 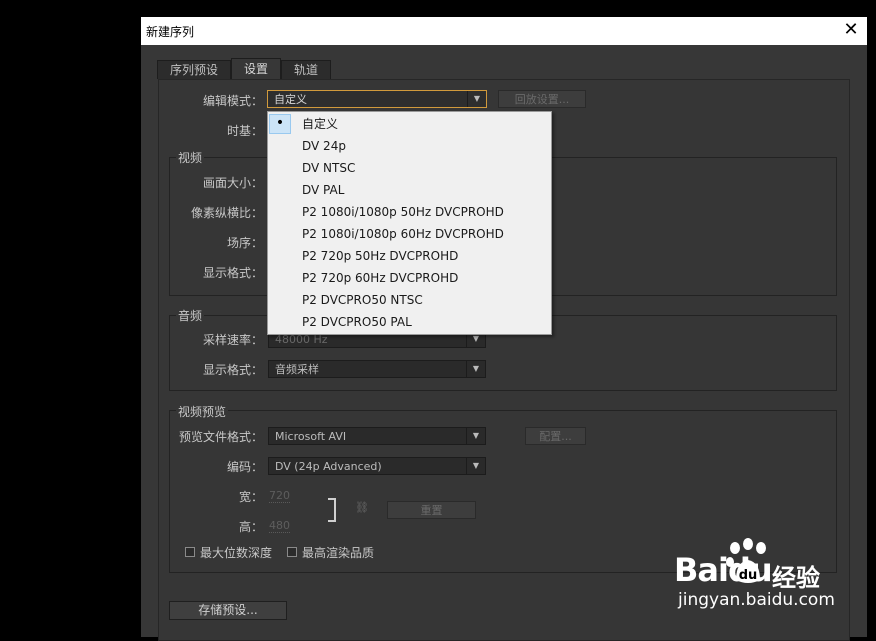 I want to click on menu-item: P2 1080i/1080p 60Hz DVCPROHD, so click(x=409, y=234).